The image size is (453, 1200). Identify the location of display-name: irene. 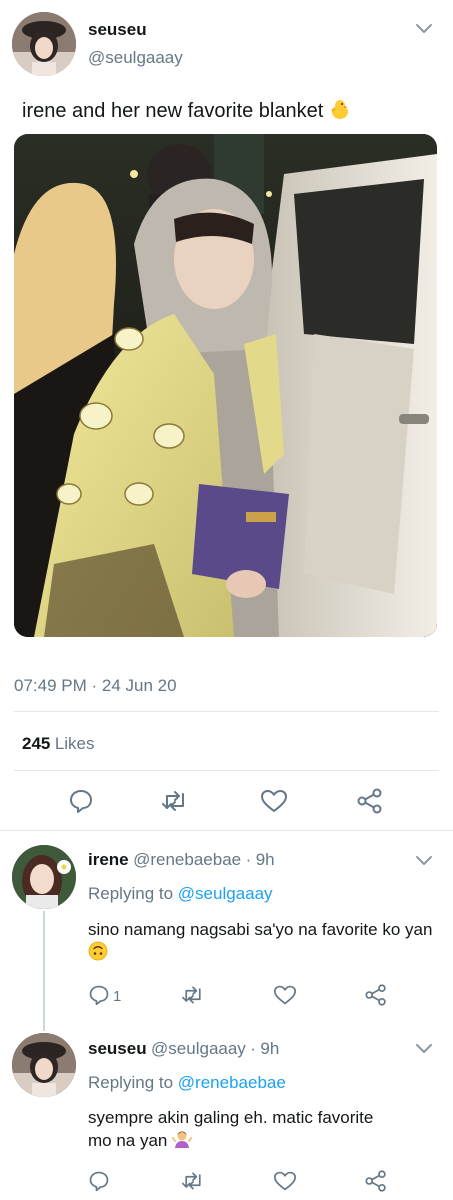
(108, 859).